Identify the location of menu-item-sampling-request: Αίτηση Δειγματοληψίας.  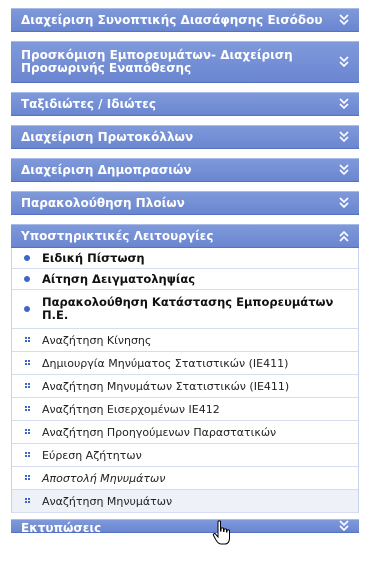
(185, 279).